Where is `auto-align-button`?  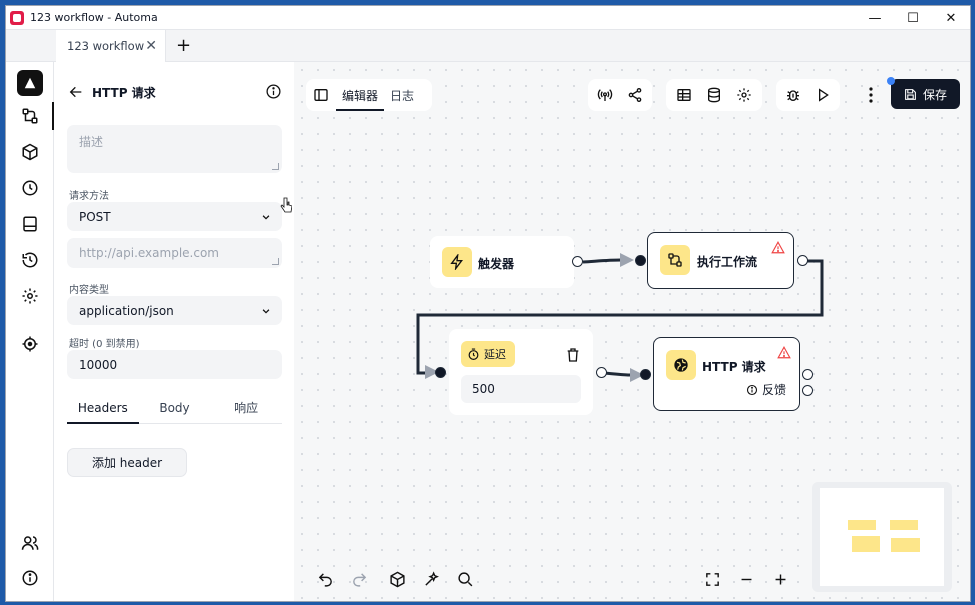 auto-align-button is located at coordinates (431, 579).